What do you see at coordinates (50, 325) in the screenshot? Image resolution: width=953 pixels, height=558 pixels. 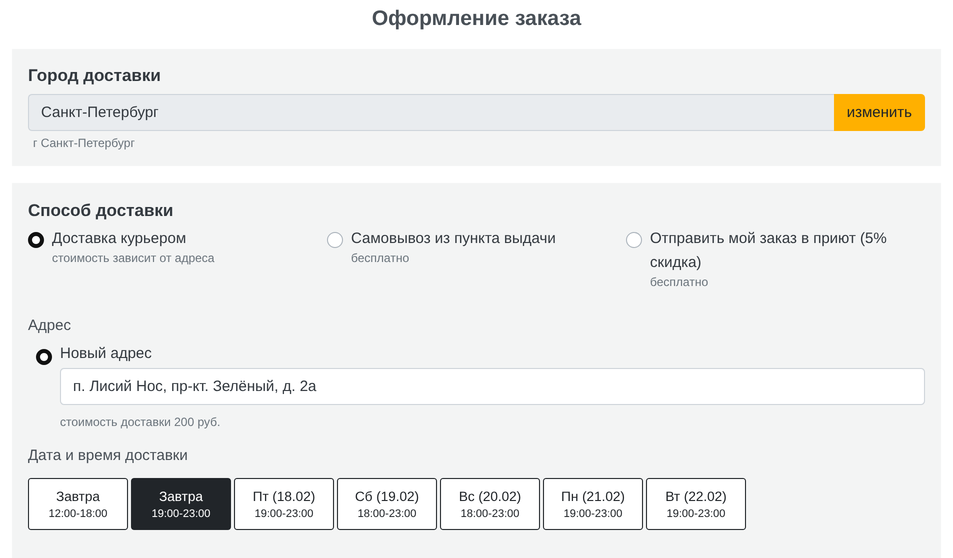 I see `address-label: Адрес` at bounding box center [50, 325].